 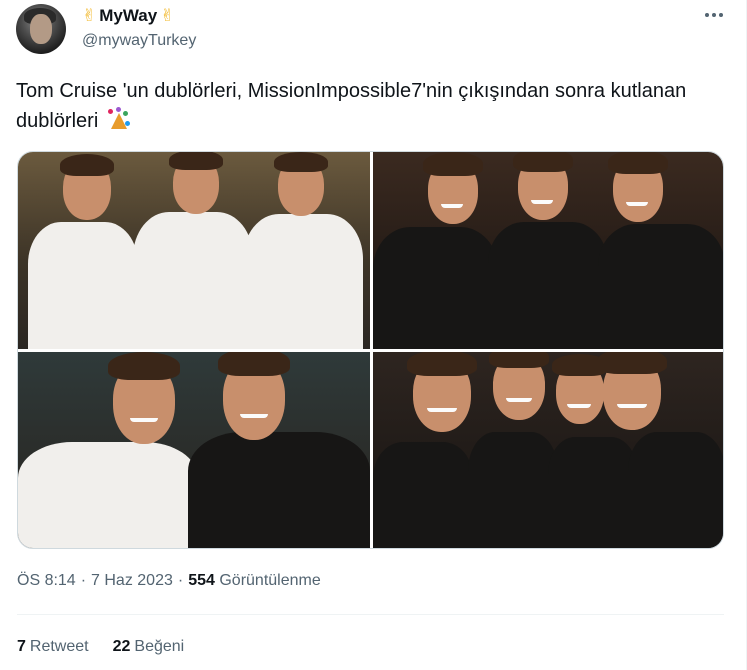 I want to click on tweet-meta: ÖS 8:14 · 7 Haz 2023 · 554 Görüntülenme, so click(x=169, y=581).